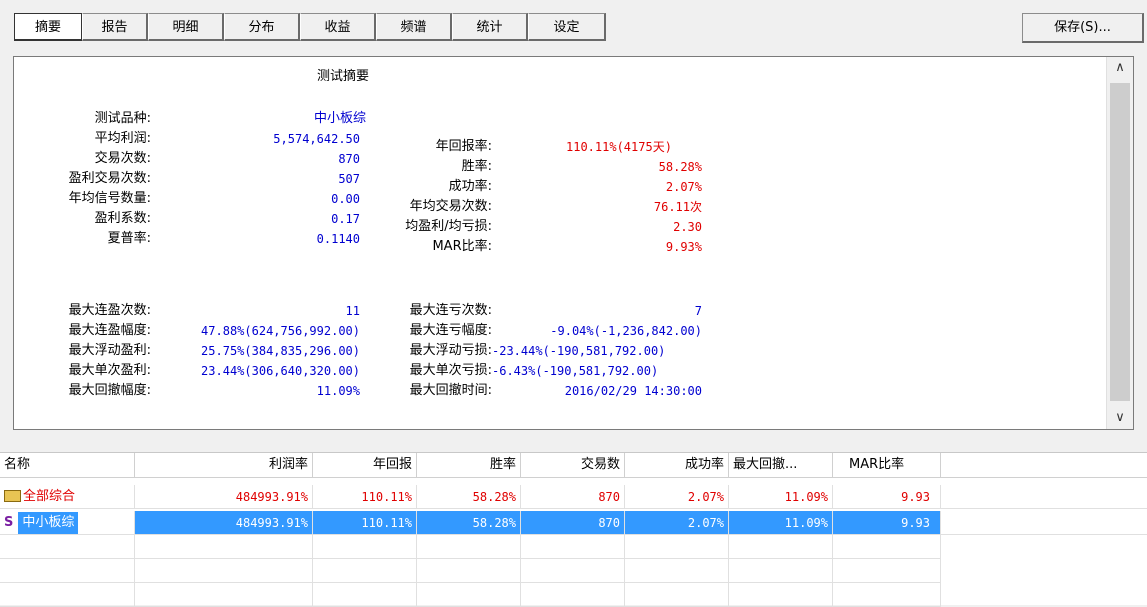 The height and width of the screenshot is (607, 1147). What do you see at coordinates (109, 330) in the screenshot?
I see `max-win-streak-amp-label: 最大连盈幅度:` at bounding box center [109, 330].